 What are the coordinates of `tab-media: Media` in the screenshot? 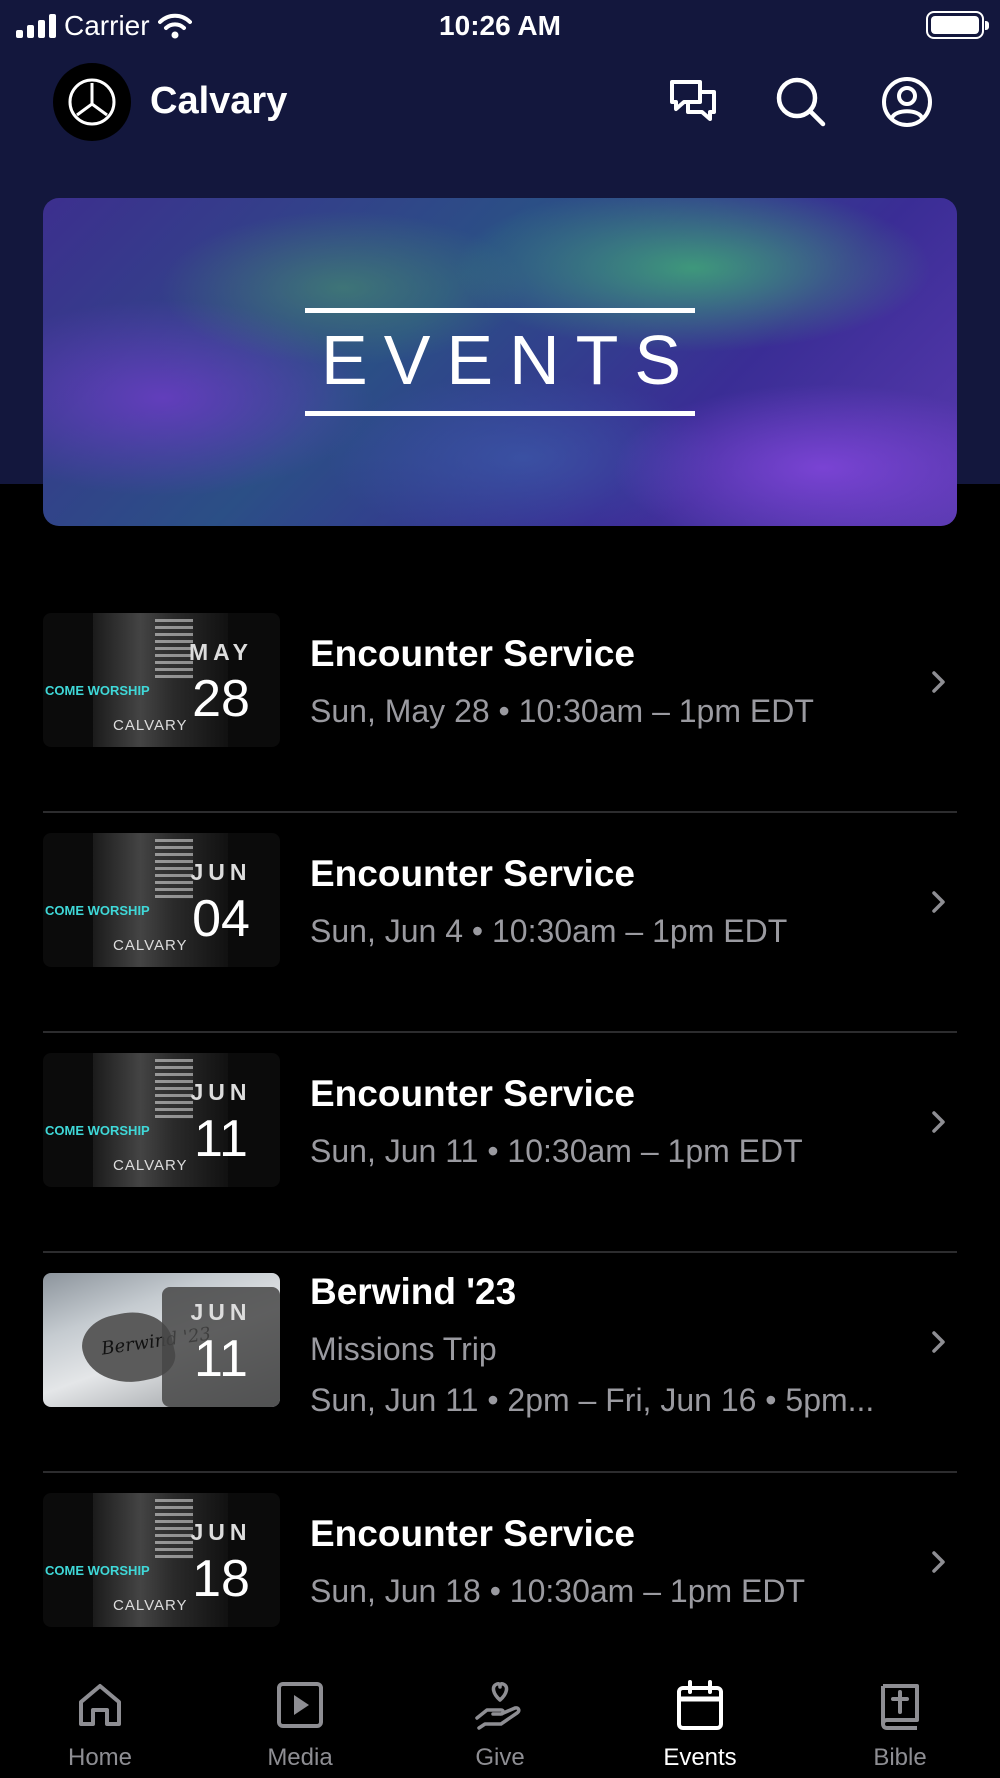 It's located at (300, 1714).